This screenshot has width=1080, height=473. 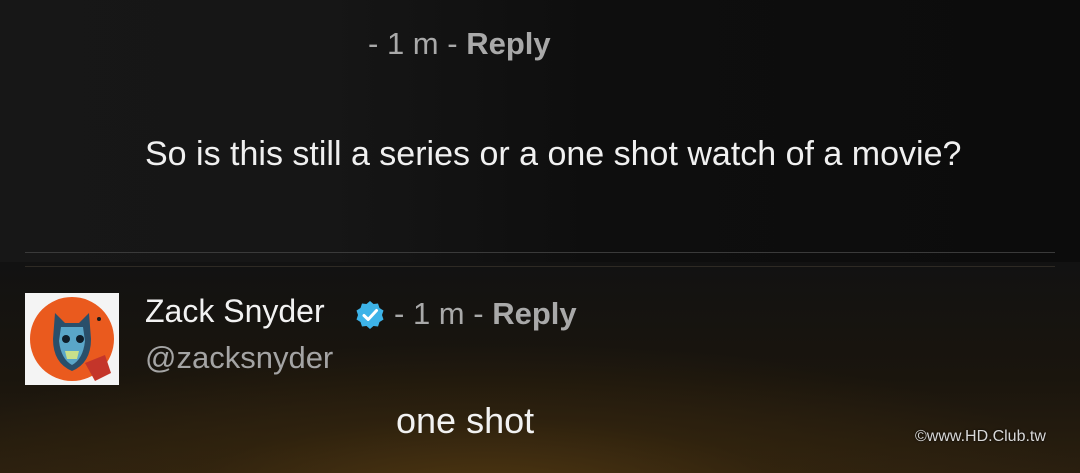 I want to click on comment-divider, so click(x=540, y=252).